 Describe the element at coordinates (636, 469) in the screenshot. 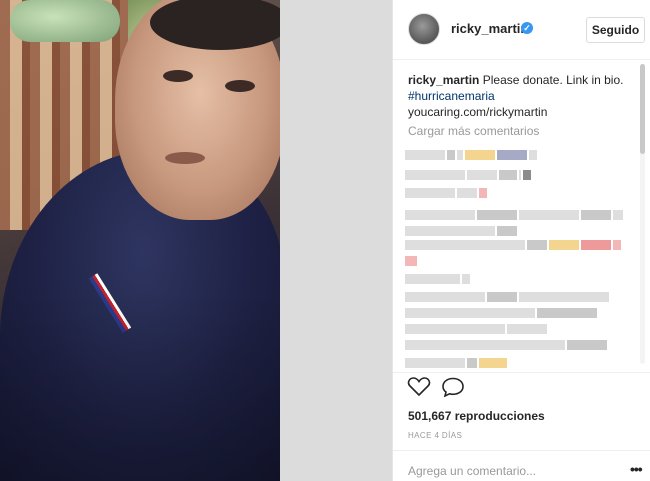

I see `more-options-icon: •••` at that location.